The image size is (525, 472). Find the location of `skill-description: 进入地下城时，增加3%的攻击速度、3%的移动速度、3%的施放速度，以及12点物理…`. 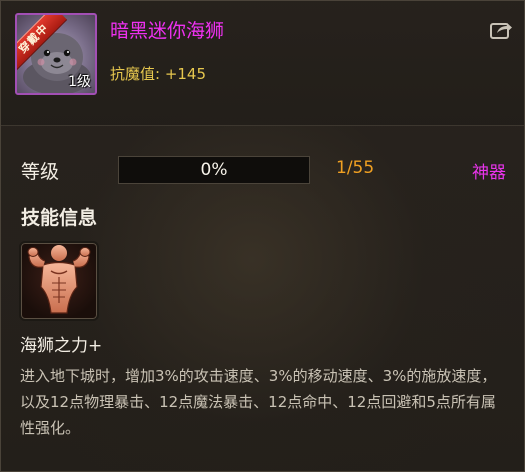

skill-description: 进入地下城时，增加3%的攻击速度、3%的移动速度、3%的施放速度，以及12点物理… is located at coordinates (258, 402).